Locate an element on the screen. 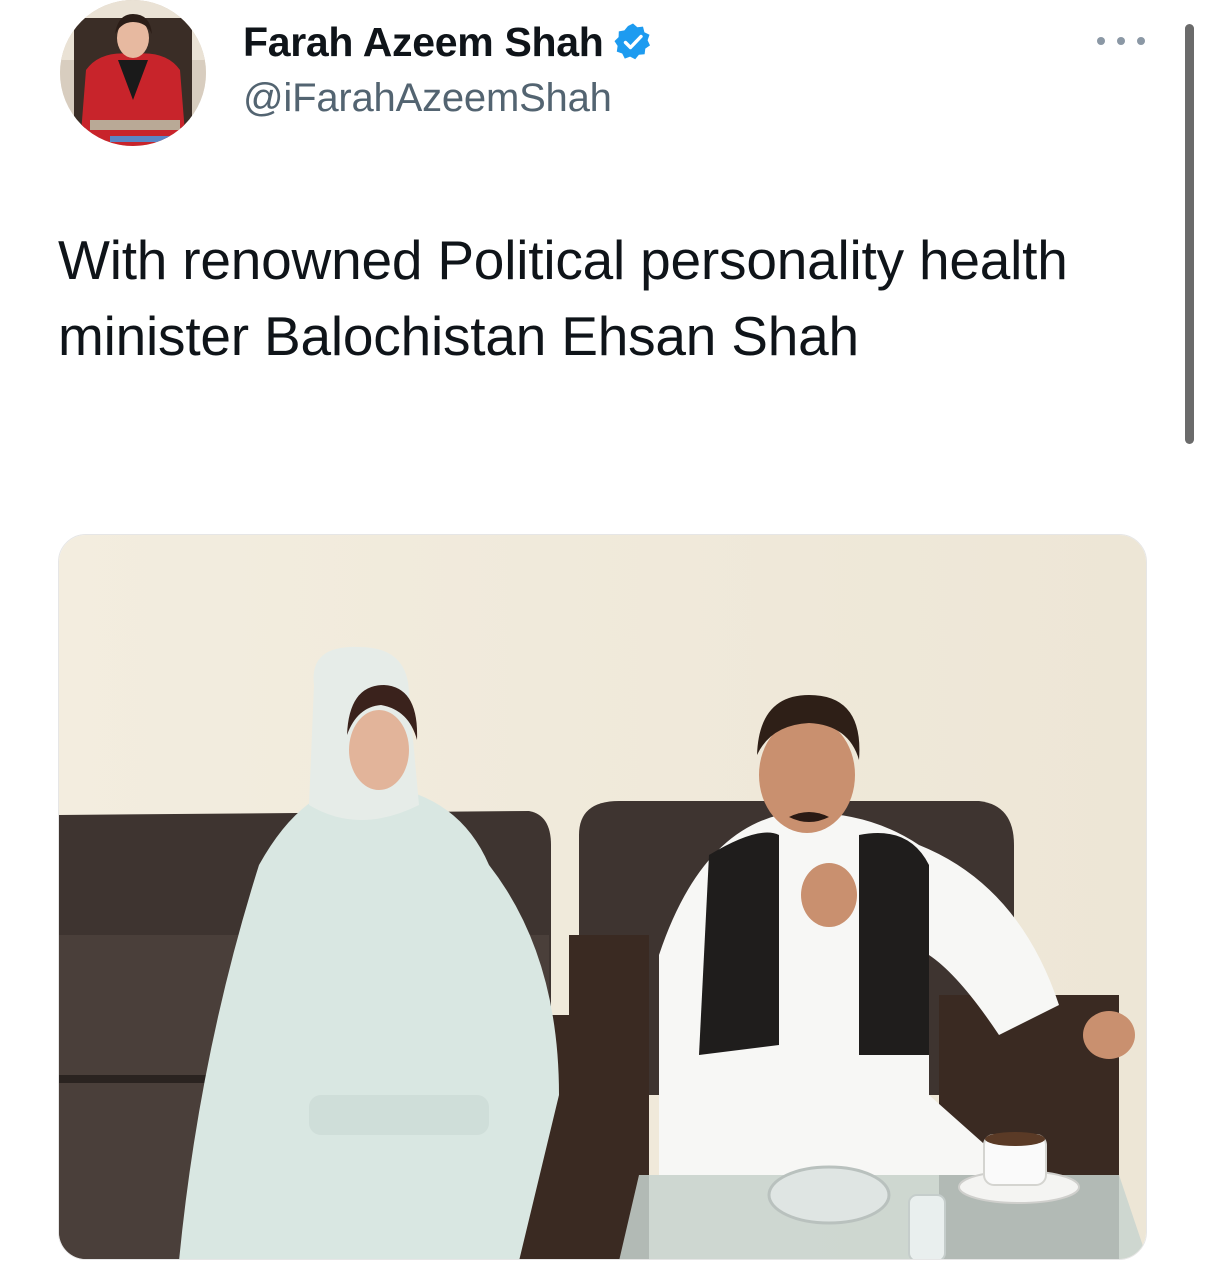 The height and width of the screenshot is (1280, 1205). author-display-name: Farah Azeem Shah is located at coordinates (423, 42).